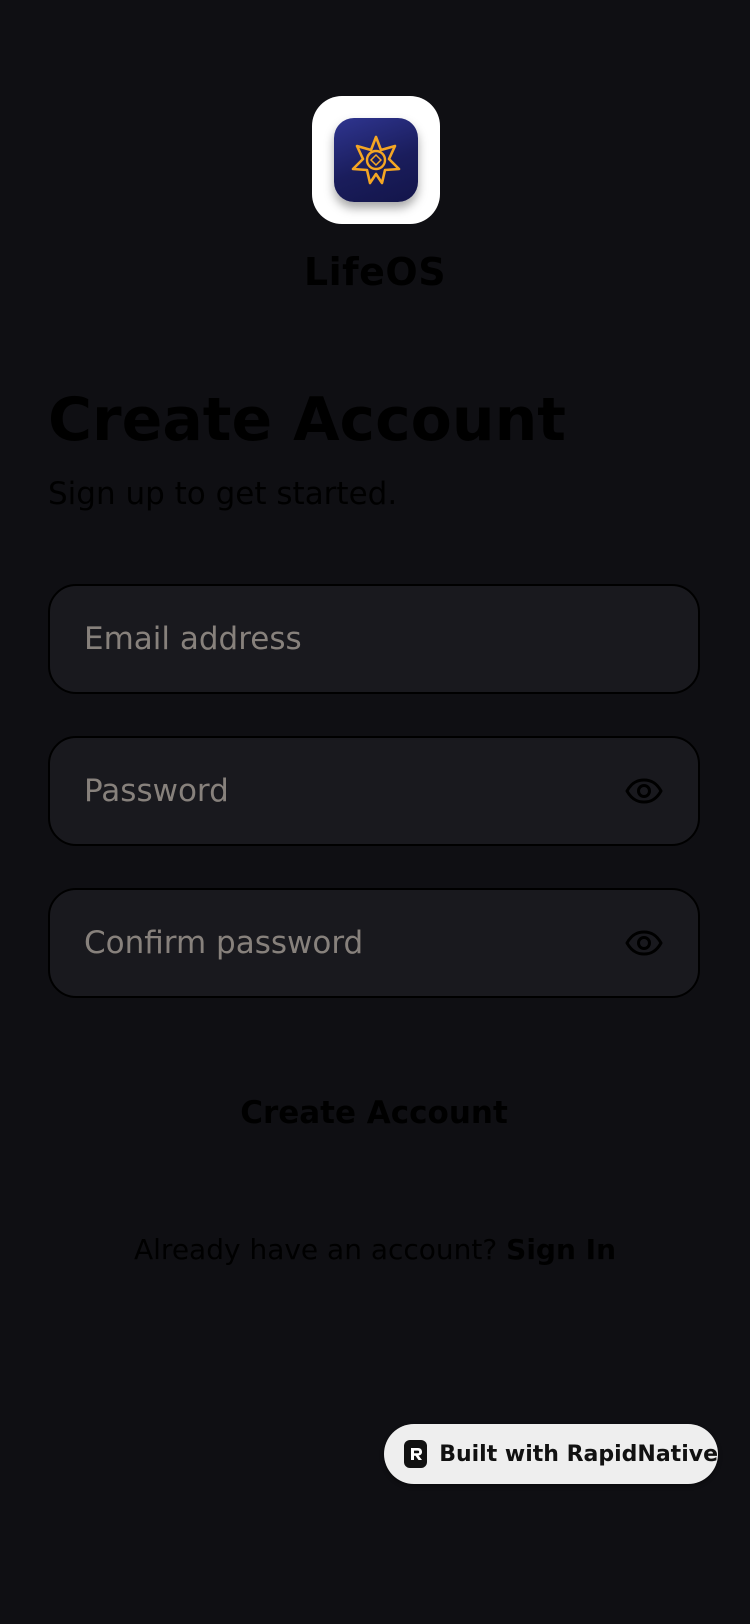 This screenshot has width=750, height=1624. I want to click on app-logo, so click(376, 160).